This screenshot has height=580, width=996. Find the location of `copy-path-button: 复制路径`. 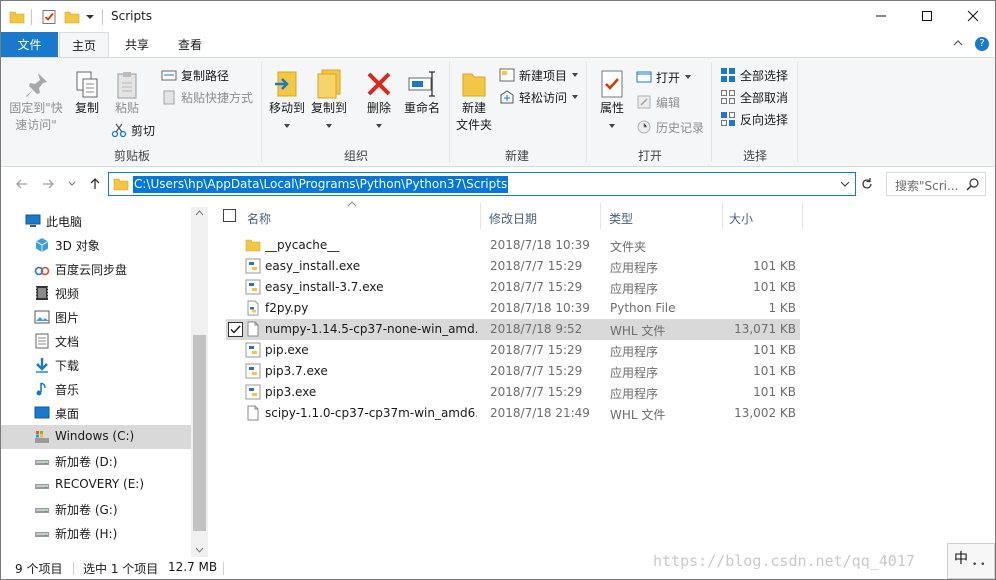

copy-path-button: 复制路径 is located at coordinates (195, 75).